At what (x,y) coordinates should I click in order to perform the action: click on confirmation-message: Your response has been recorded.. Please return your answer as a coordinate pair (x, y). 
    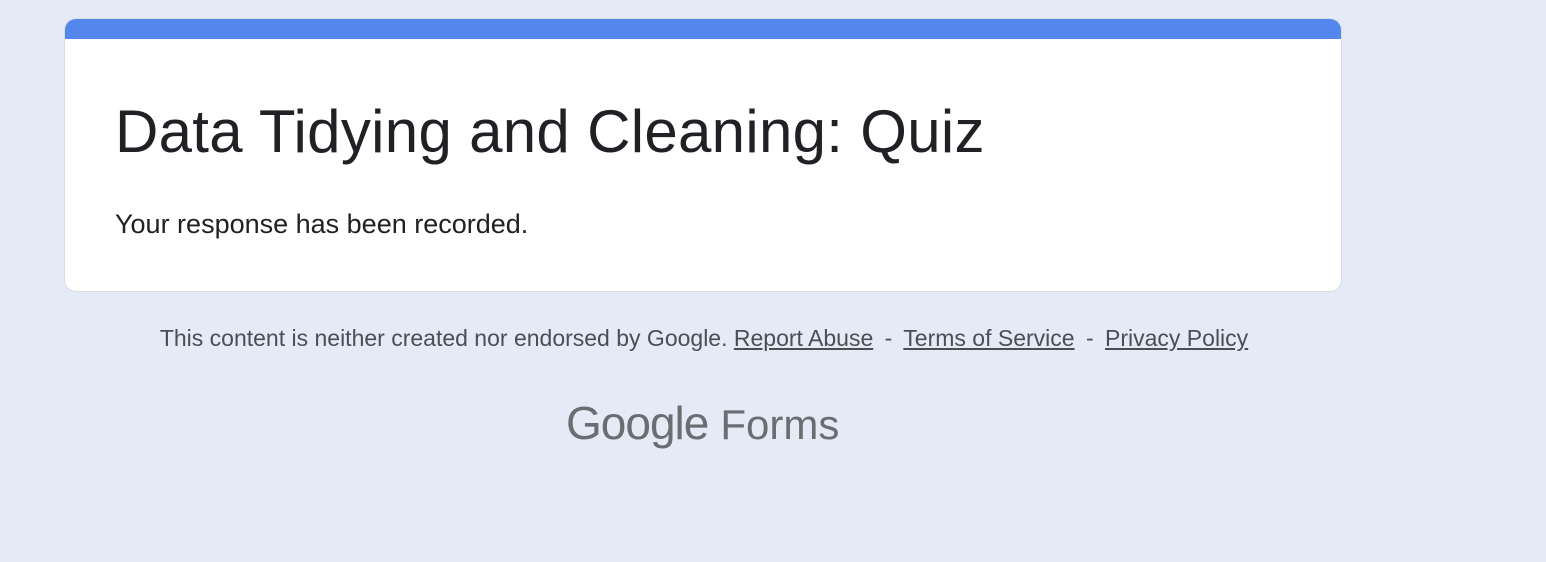
    Looking at the image, I should click on (322, 224).